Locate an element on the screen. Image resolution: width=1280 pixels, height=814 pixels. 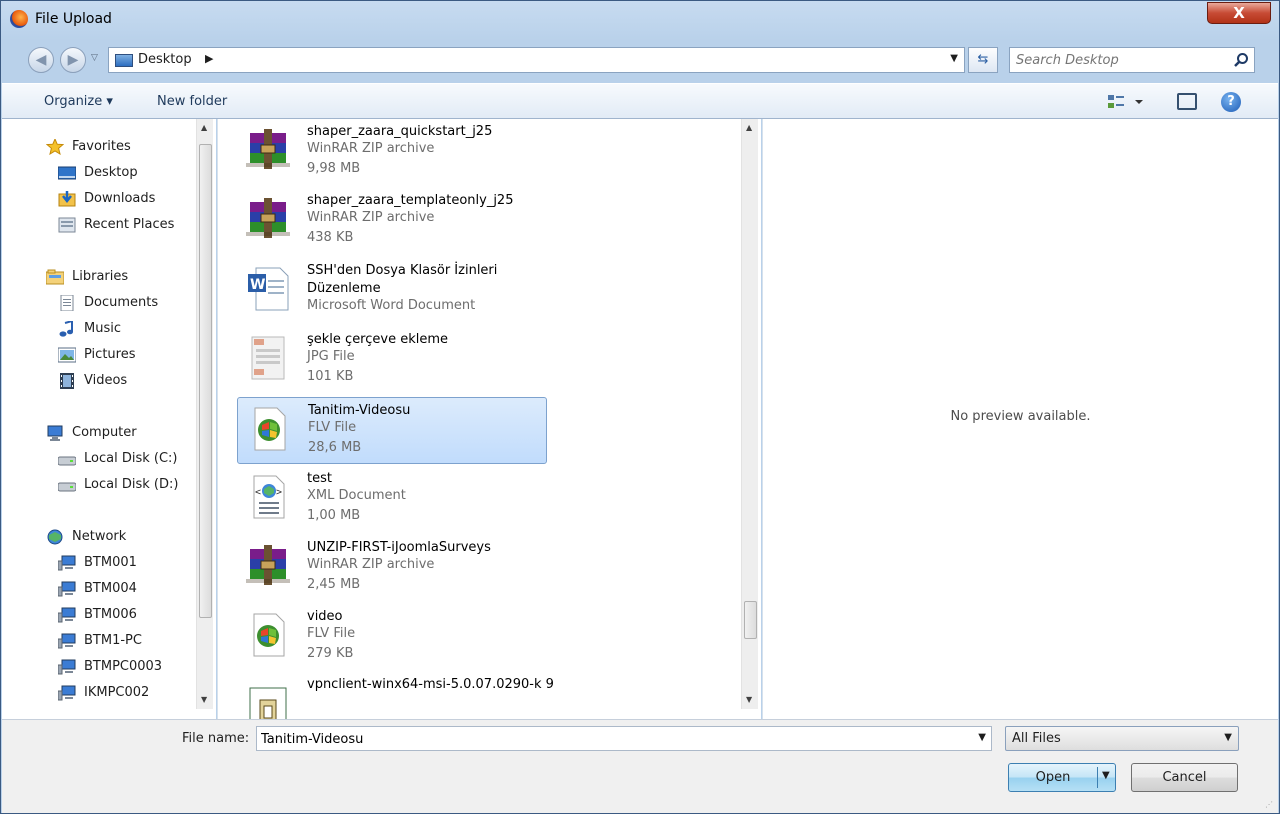
computer-icon is located at coordinates (55, 433).